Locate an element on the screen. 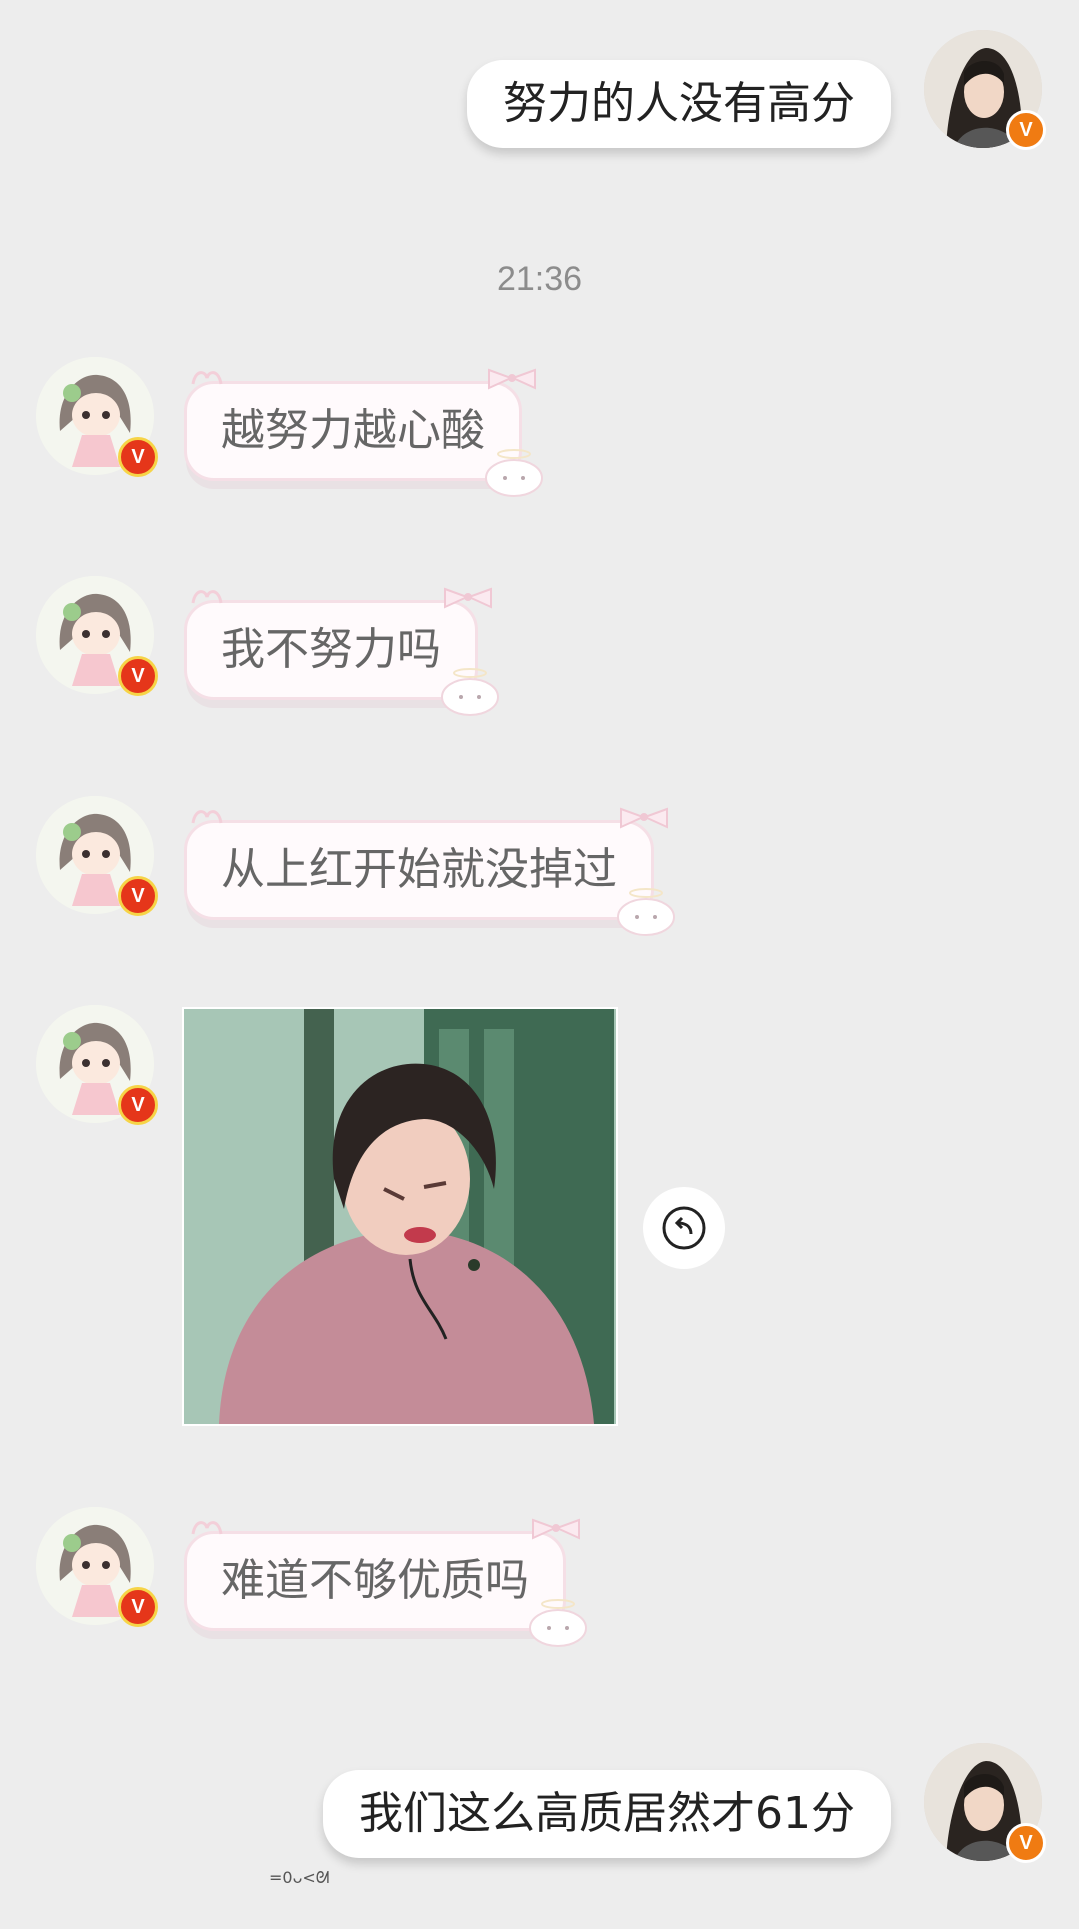 This screenshot has width=1079, height=1929. bubble-caption: =0ᴗ<ᘛ is located at coordinates (299, 1877).